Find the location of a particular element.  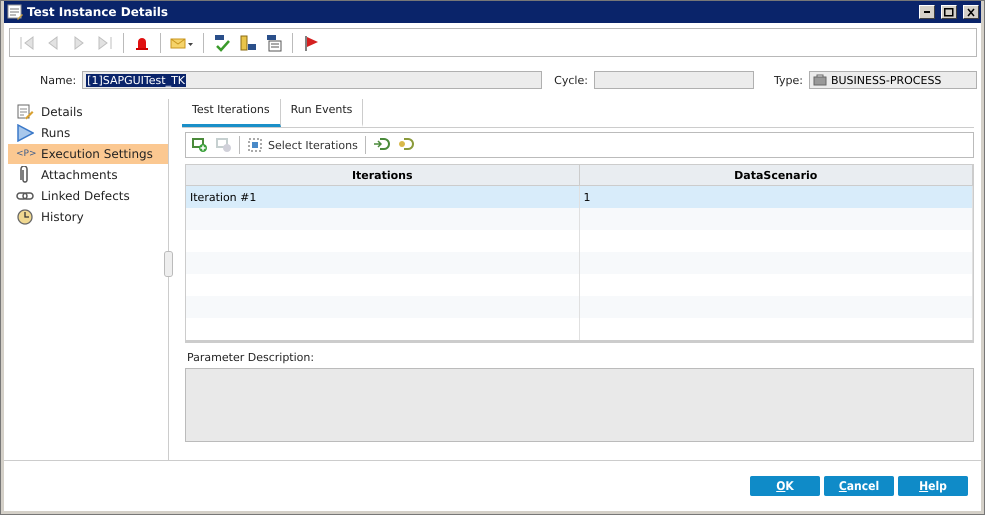

close-button is located at coordinates (971, 12).